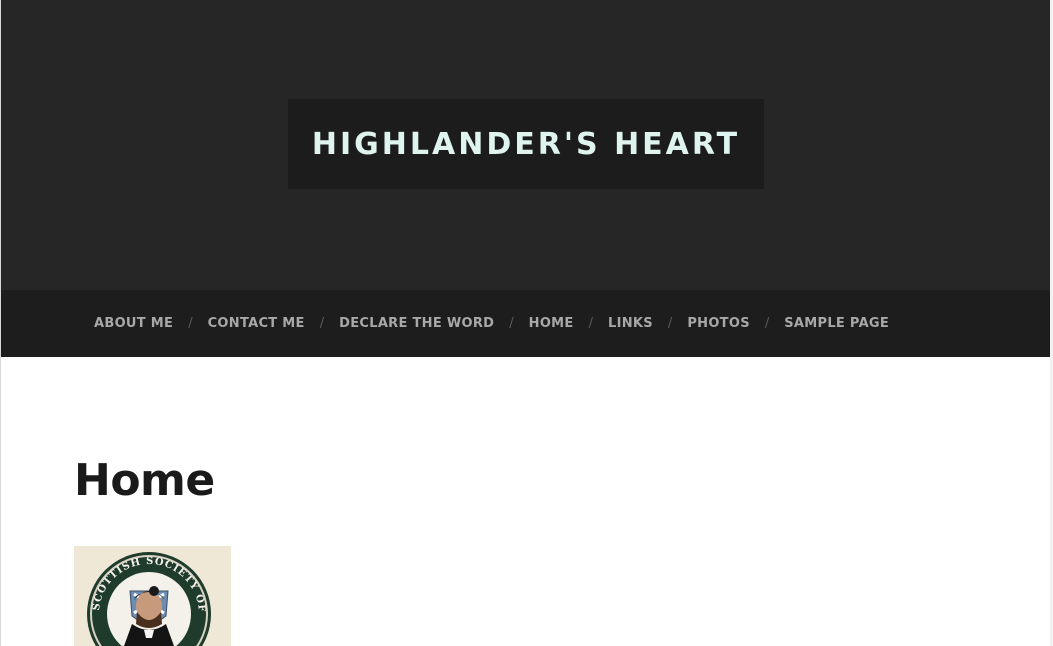 The image size is (1053, 646). I want to click on nav-item-sample-page: SAMPLE PAGE, so click(836, 323).